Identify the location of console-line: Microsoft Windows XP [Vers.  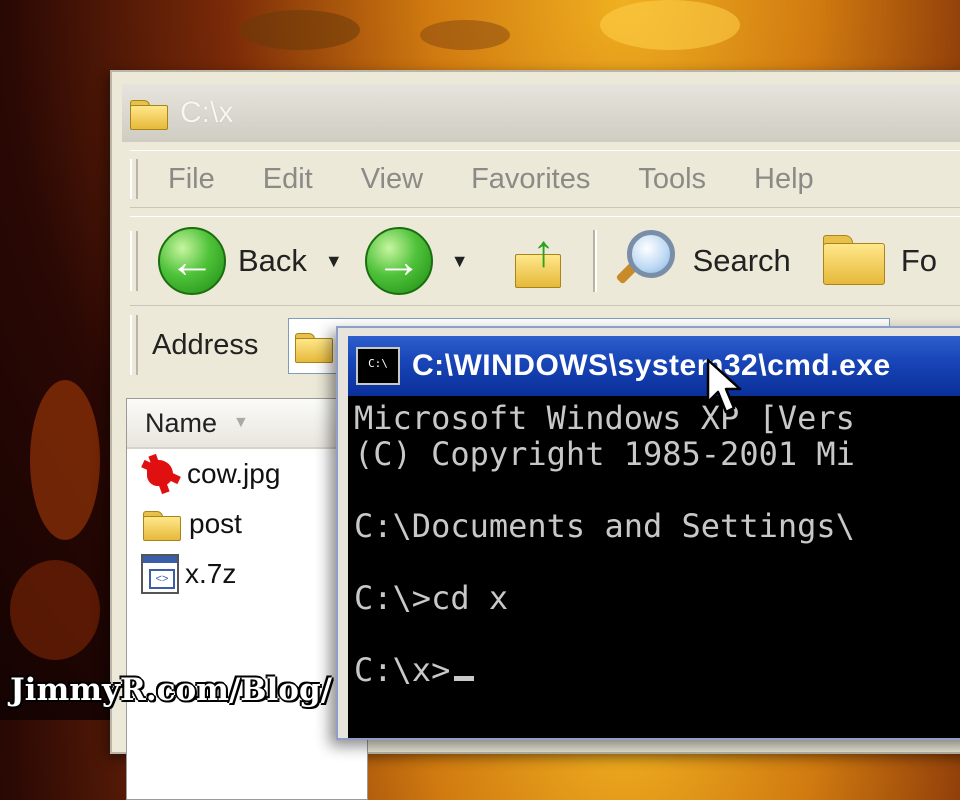
(604, 418).